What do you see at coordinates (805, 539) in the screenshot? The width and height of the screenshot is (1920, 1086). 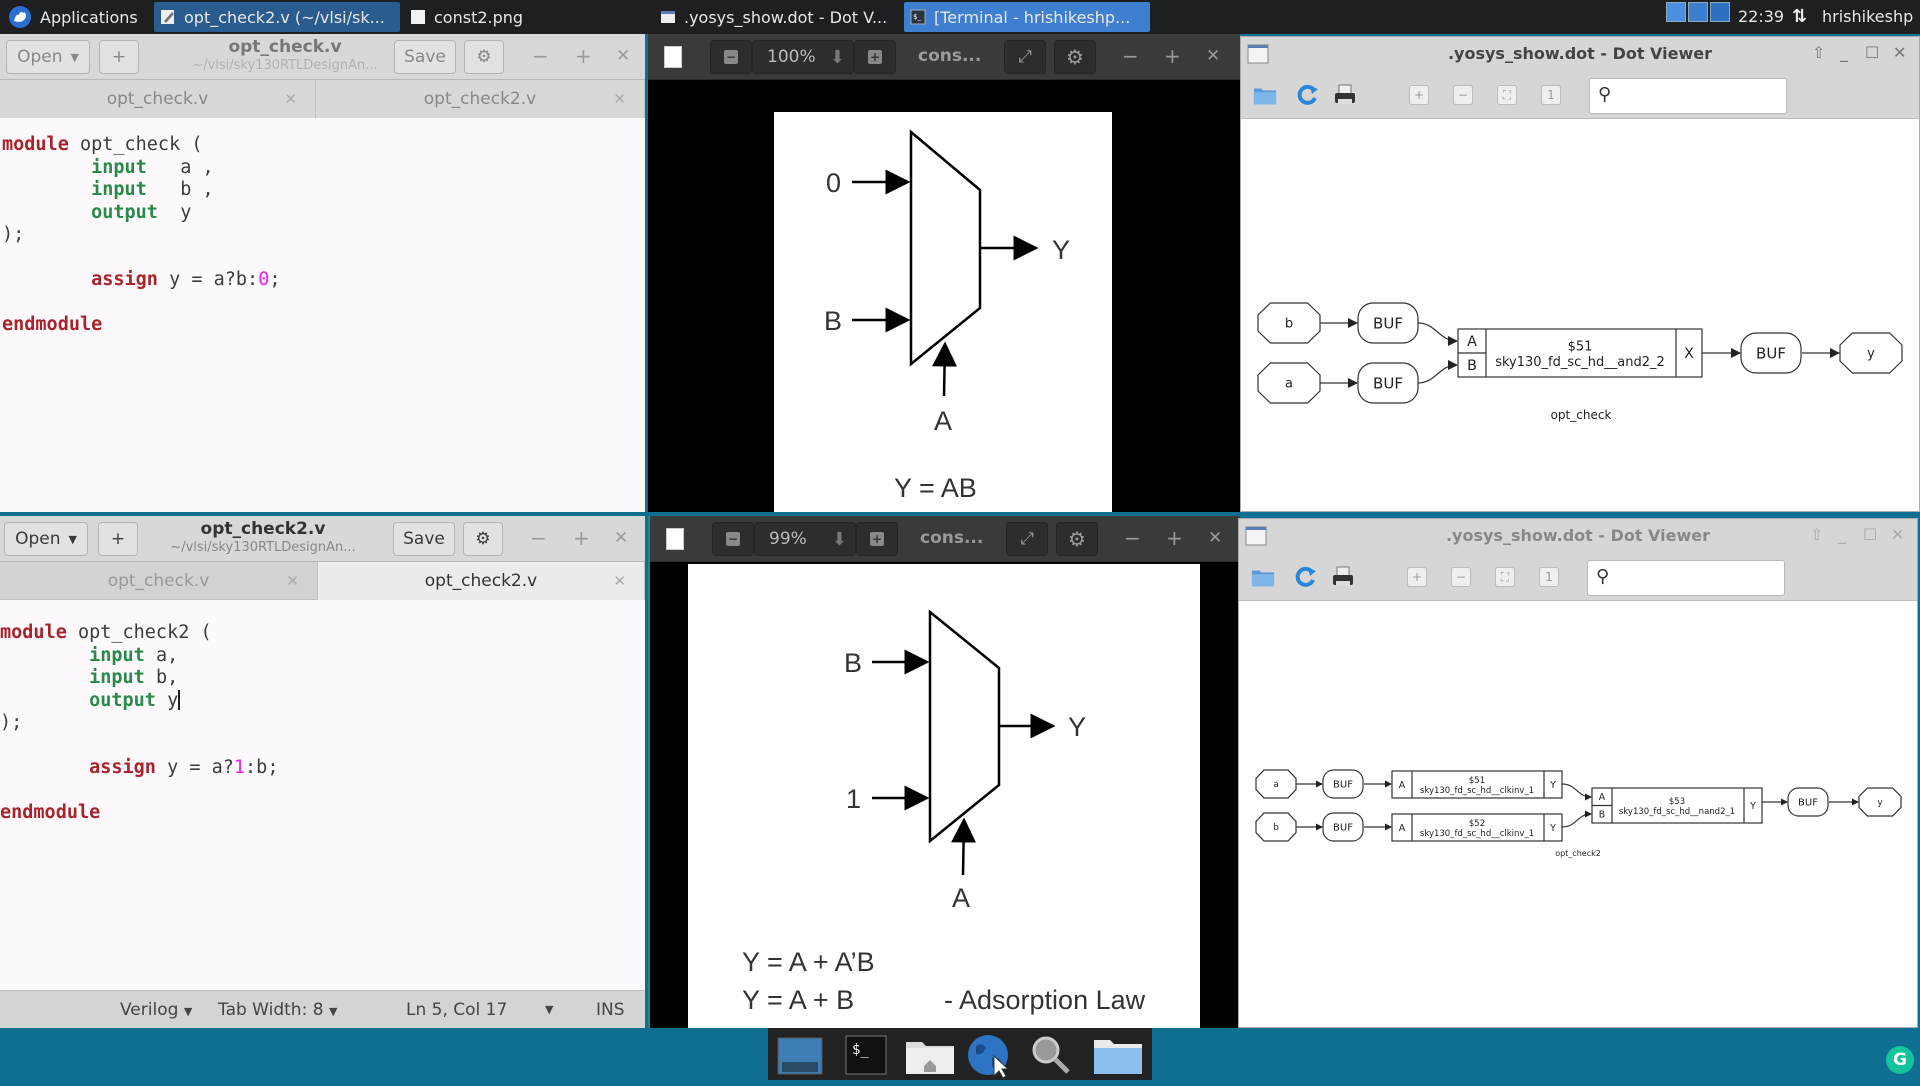 I see `zoom-level: 99% ⬇` at bounding box center [805, 539].